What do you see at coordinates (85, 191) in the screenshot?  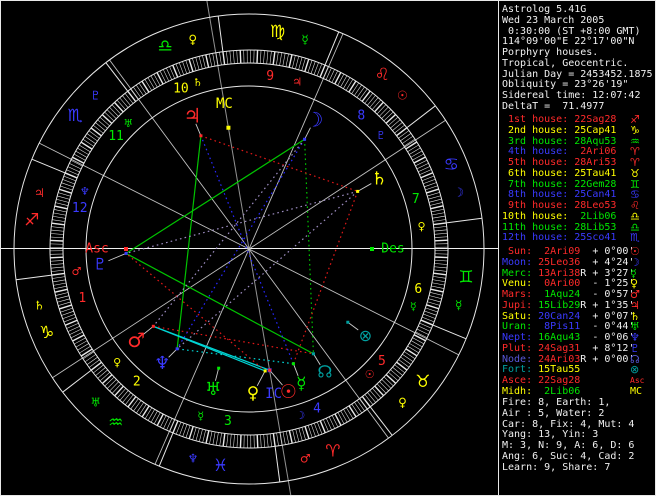 I see `house-ruler-glyph-neptune: ♆` at bounding box center [85, 191].